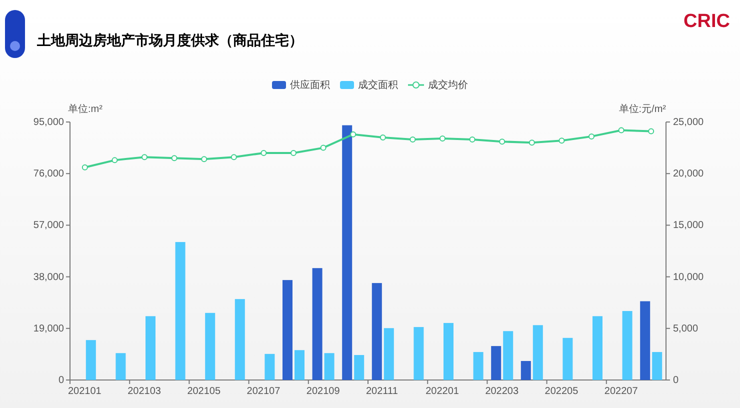 The image size is (740, 408). Describe the element at coordinates (85, 391) in the screenshot. I see `tick-label: 202101` at that location.